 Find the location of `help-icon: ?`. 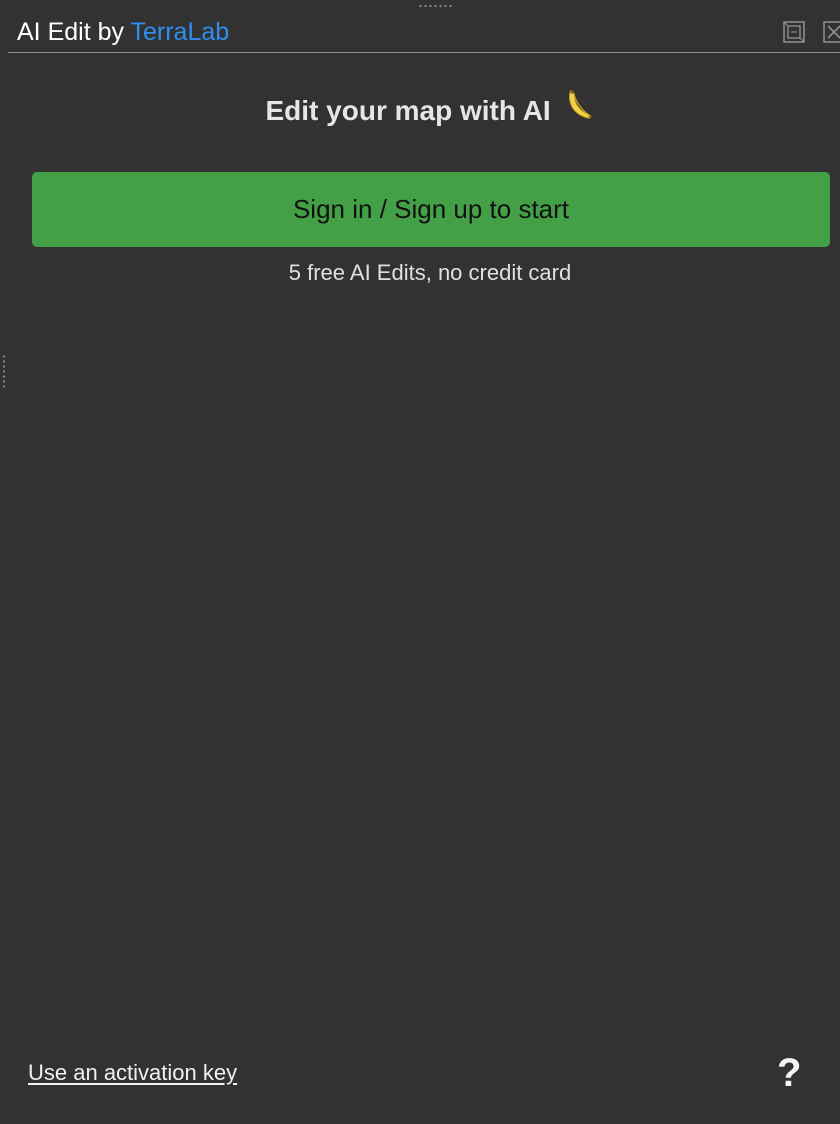

help-icon: ? is located at coordinates (789, 1073).